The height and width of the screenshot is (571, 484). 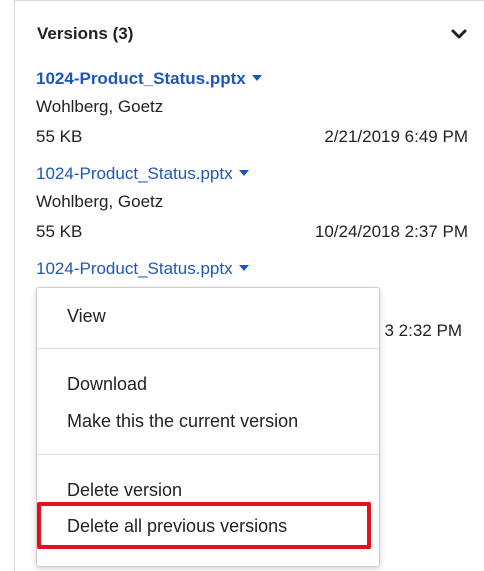 I want to click on menu-item-make-current: Make this the current version, so click(x=182, y=421).